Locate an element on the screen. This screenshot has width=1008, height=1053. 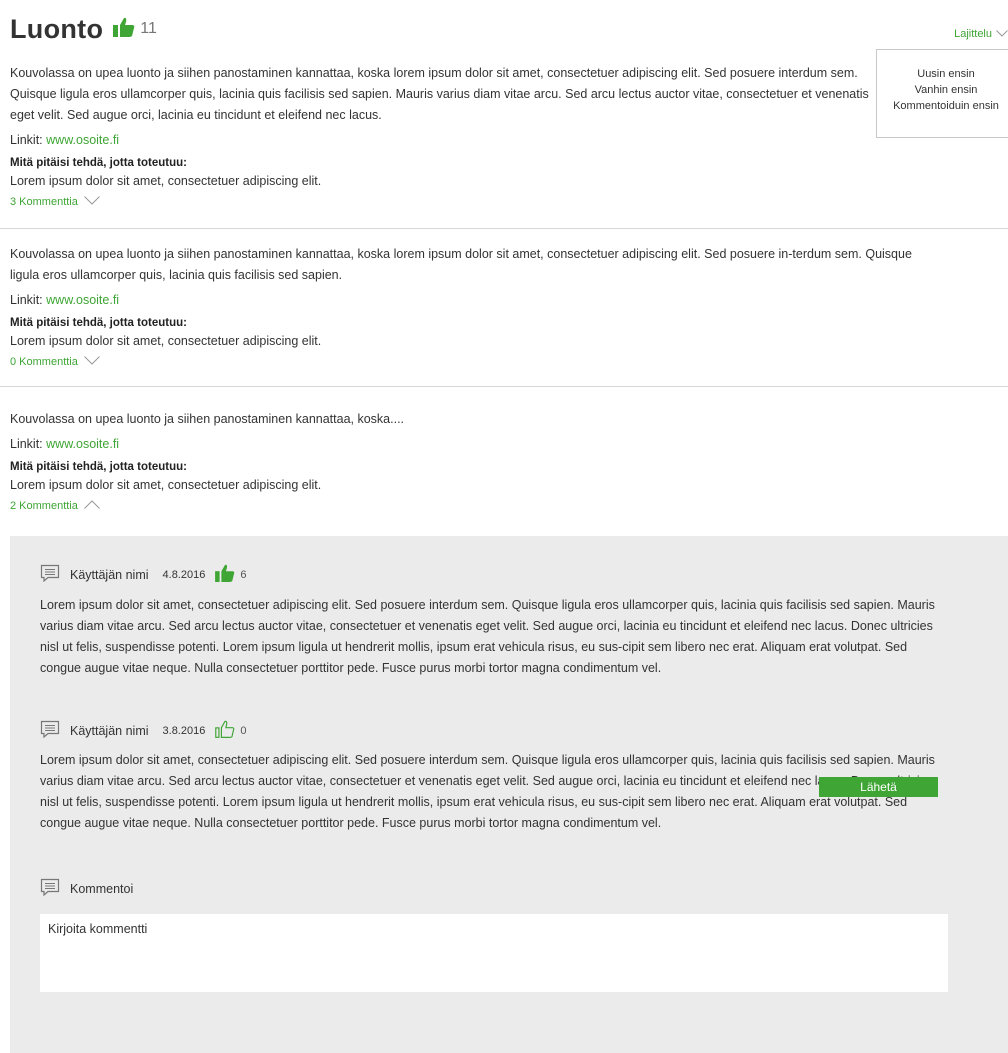
send-button: Lähetä is located at coordinates (878, 787).